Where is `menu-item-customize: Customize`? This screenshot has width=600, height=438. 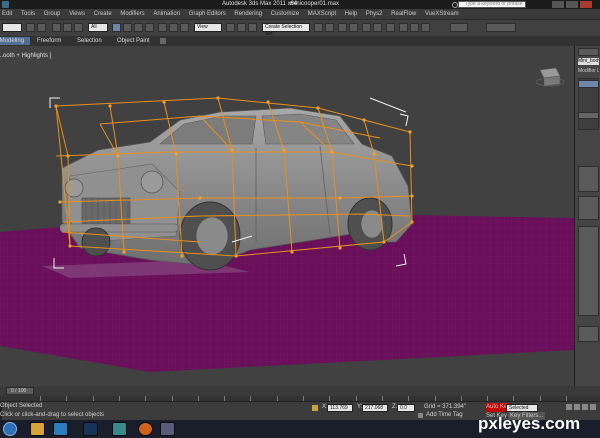
menu-item-customize: Customize is located at coordinates (285, 14).